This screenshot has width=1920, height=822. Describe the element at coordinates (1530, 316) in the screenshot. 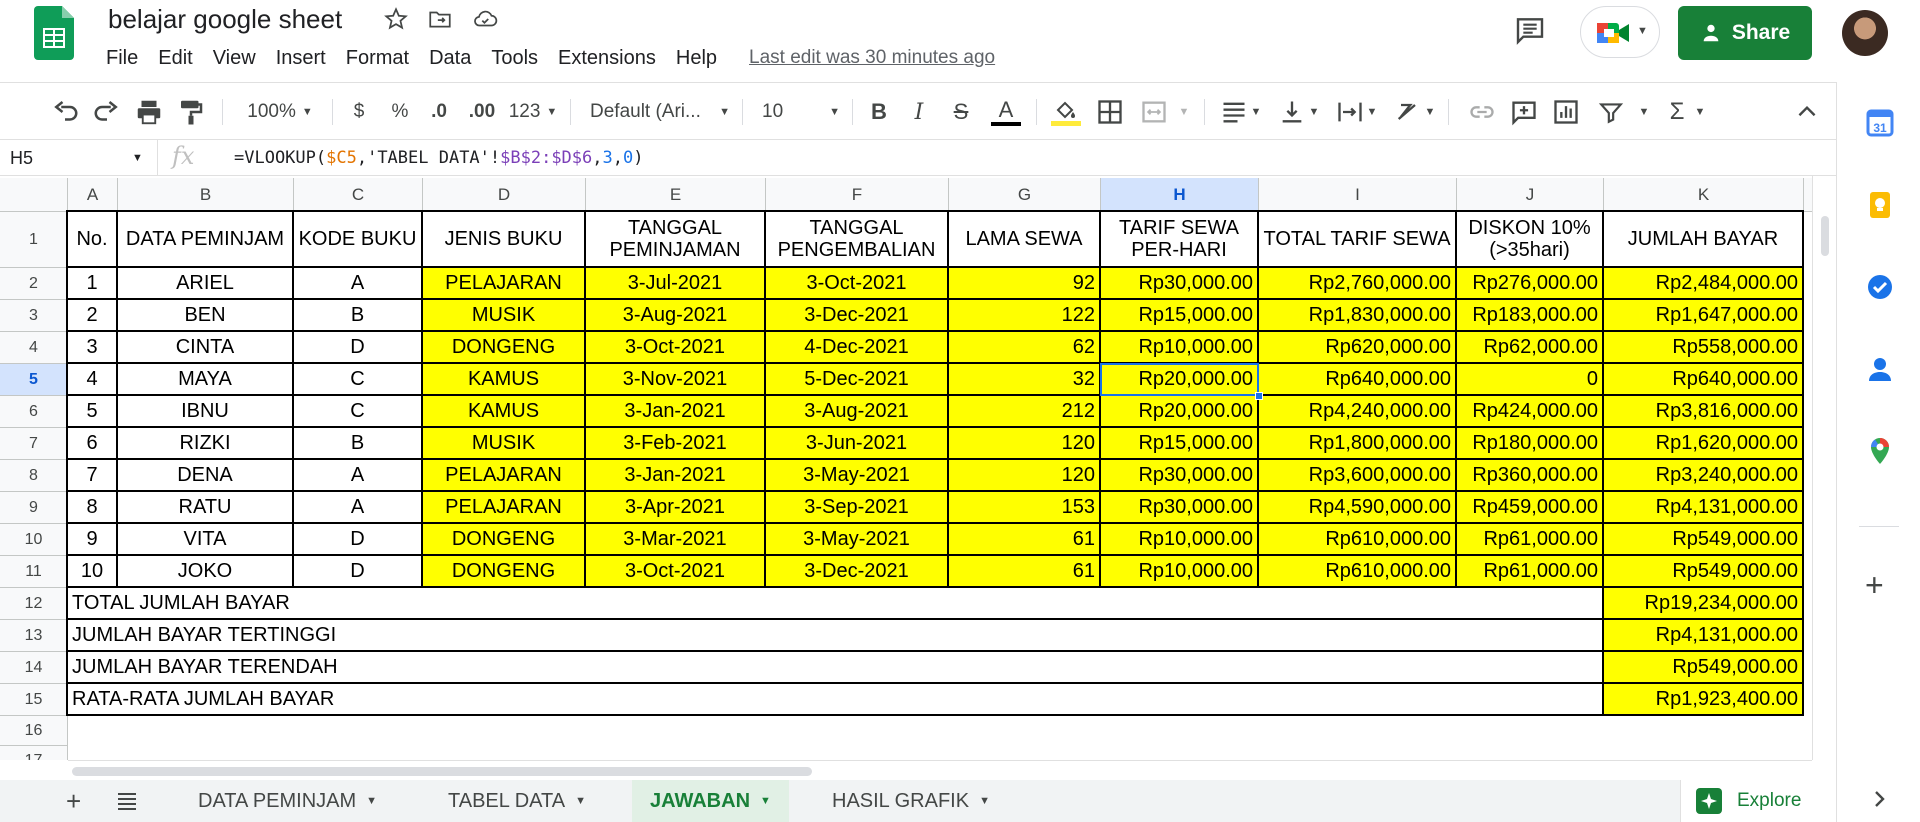

I see `table-cell: Rp183,000.00` at that location.